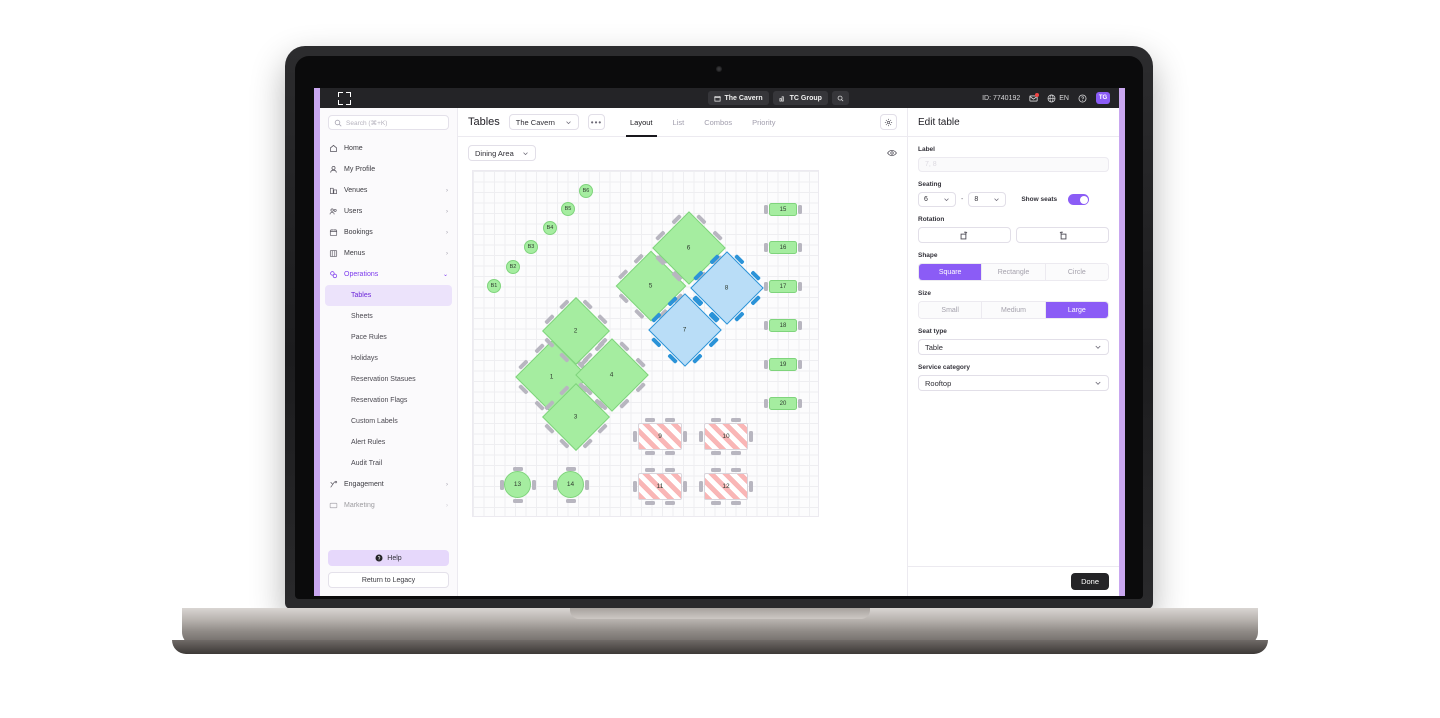 This screenshot has height=718, width=1440. Describe the element at coordinates (1076, 272) in the screenshot. I see `shape-option-circle: Circle` at that location.